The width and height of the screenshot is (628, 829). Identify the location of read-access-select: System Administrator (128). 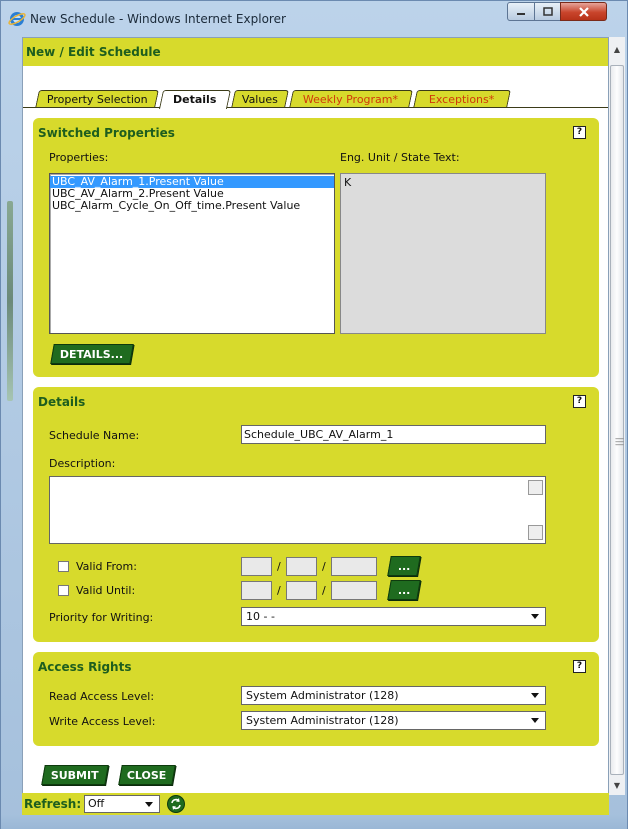
(393, 695).